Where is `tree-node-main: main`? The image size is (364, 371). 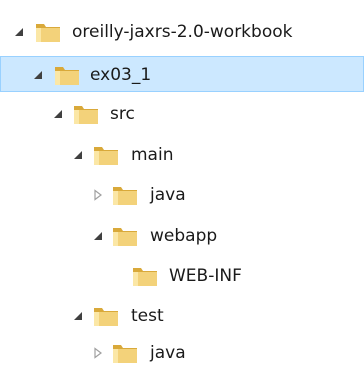
tree-node-main: main is located at coordinates (182, 155).